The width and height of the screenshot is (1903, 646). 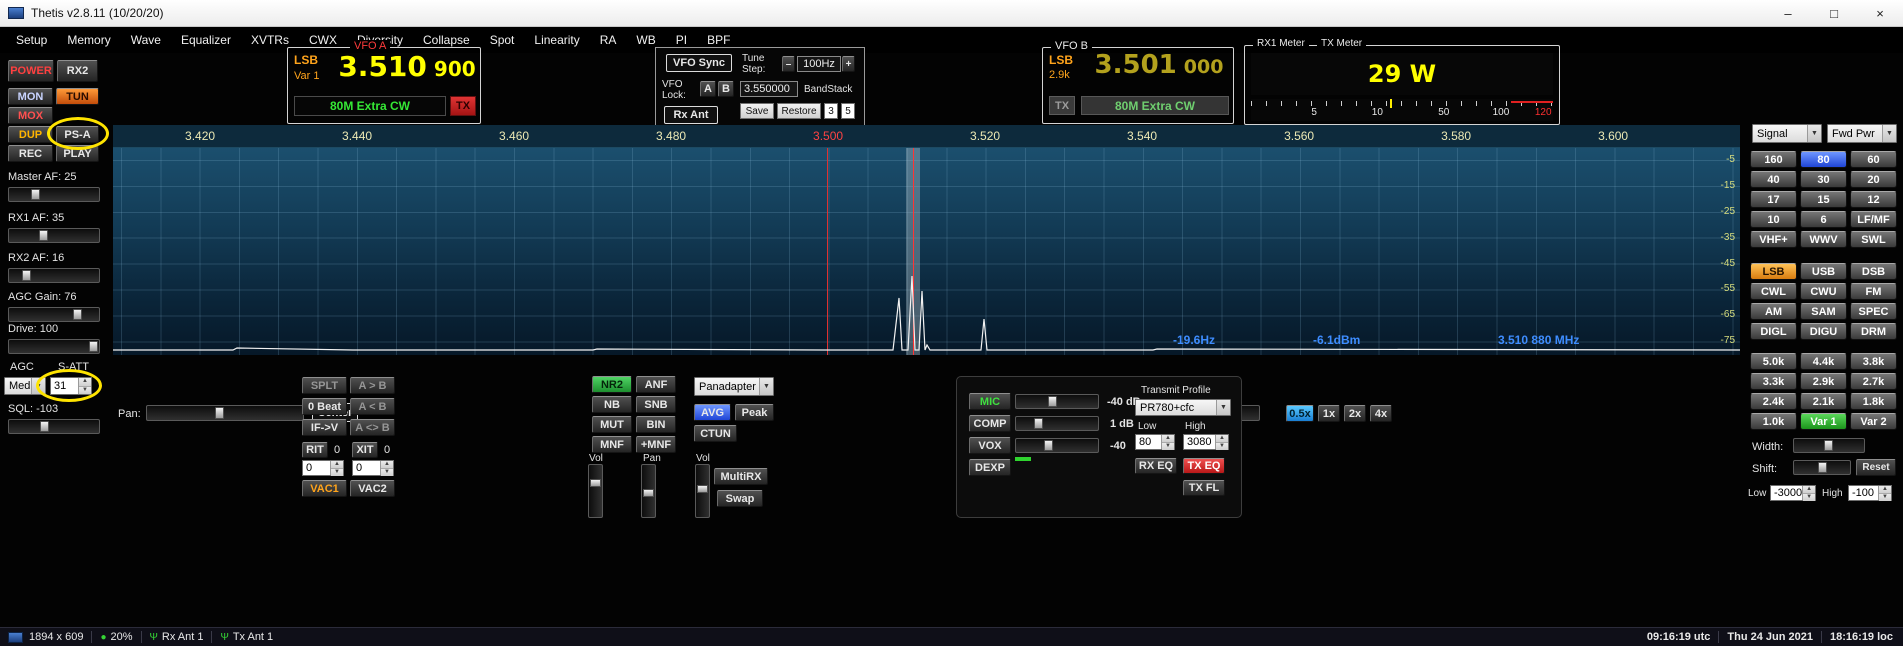 I want to click on vfo-a-tx-indicator: TX, so click(x=463, y=106).